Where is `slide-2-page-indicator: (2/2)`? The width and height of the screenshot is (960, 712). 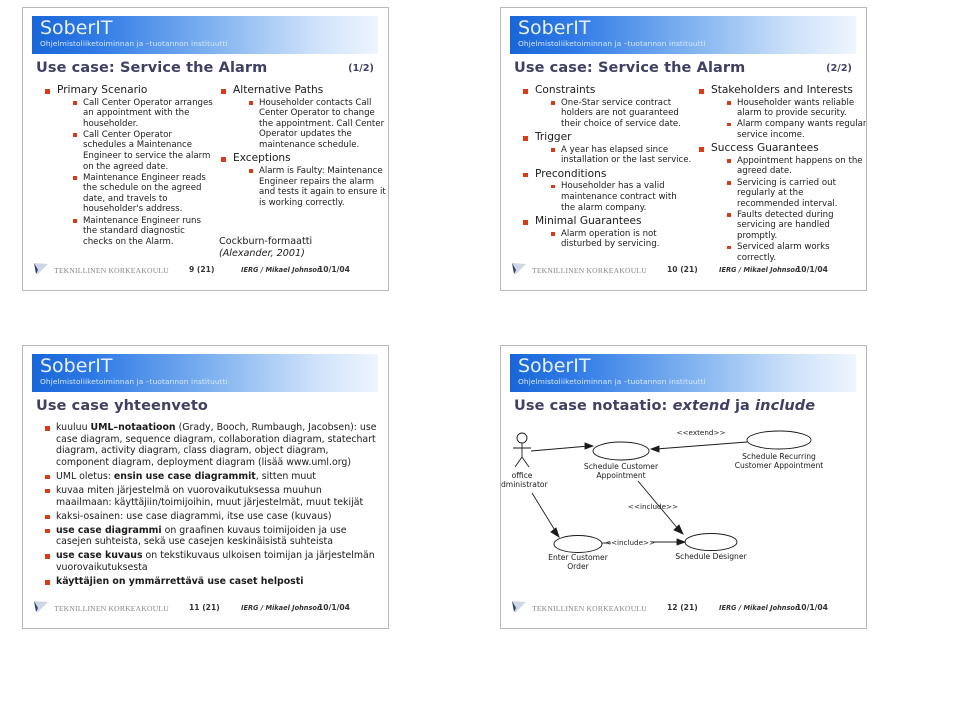
slide-2-page-indicator: (2/2) is located at coordinates (839, 68).